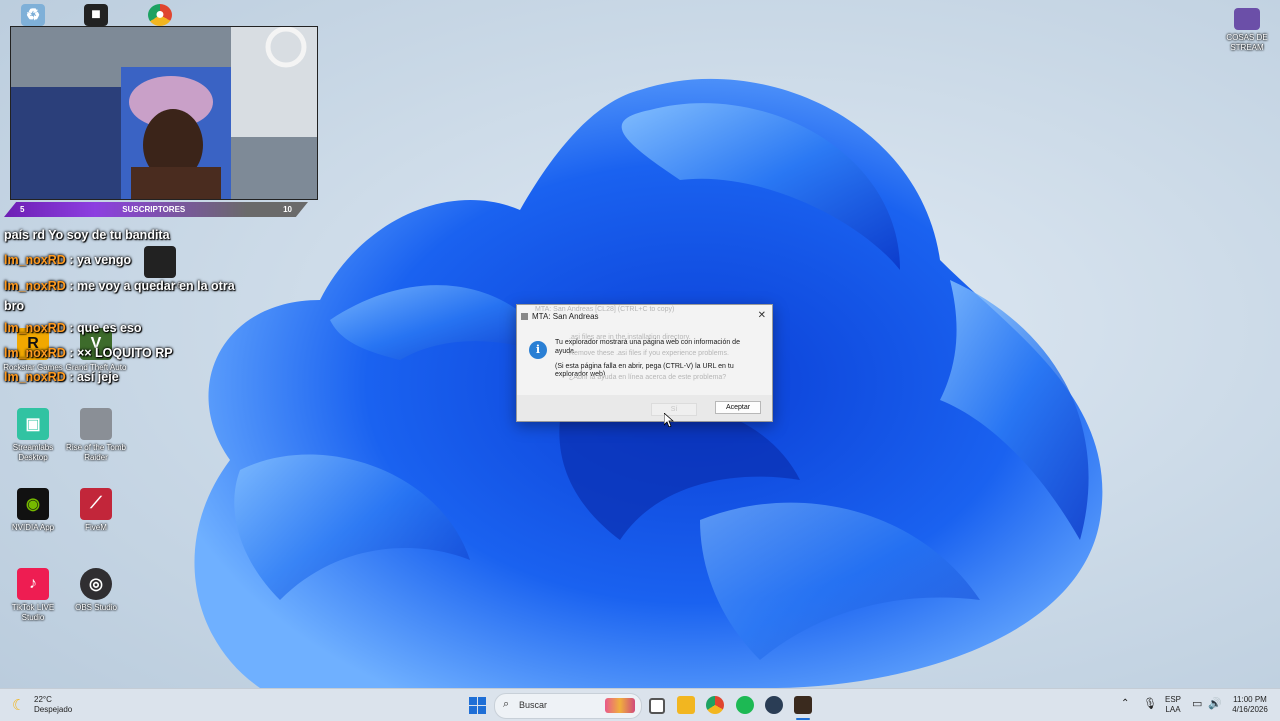 The height and width of the screenshot is (721, 1280). Describe the element at coordinates (134, 260) in the screenshot. I see `chat-message: lm_noxRD : ya vengo` at that location.